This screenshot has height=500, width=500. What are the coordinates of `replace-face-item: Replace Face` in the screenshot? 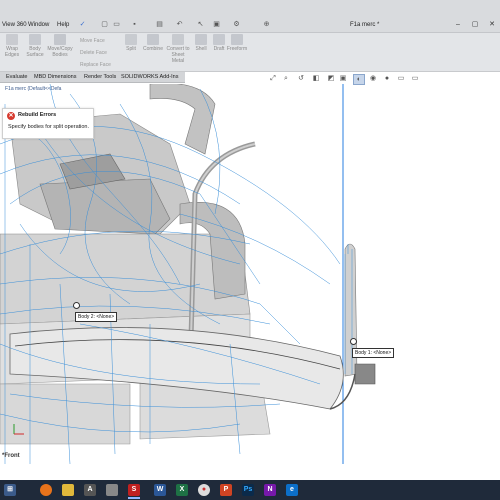 It's located at (95, 65).